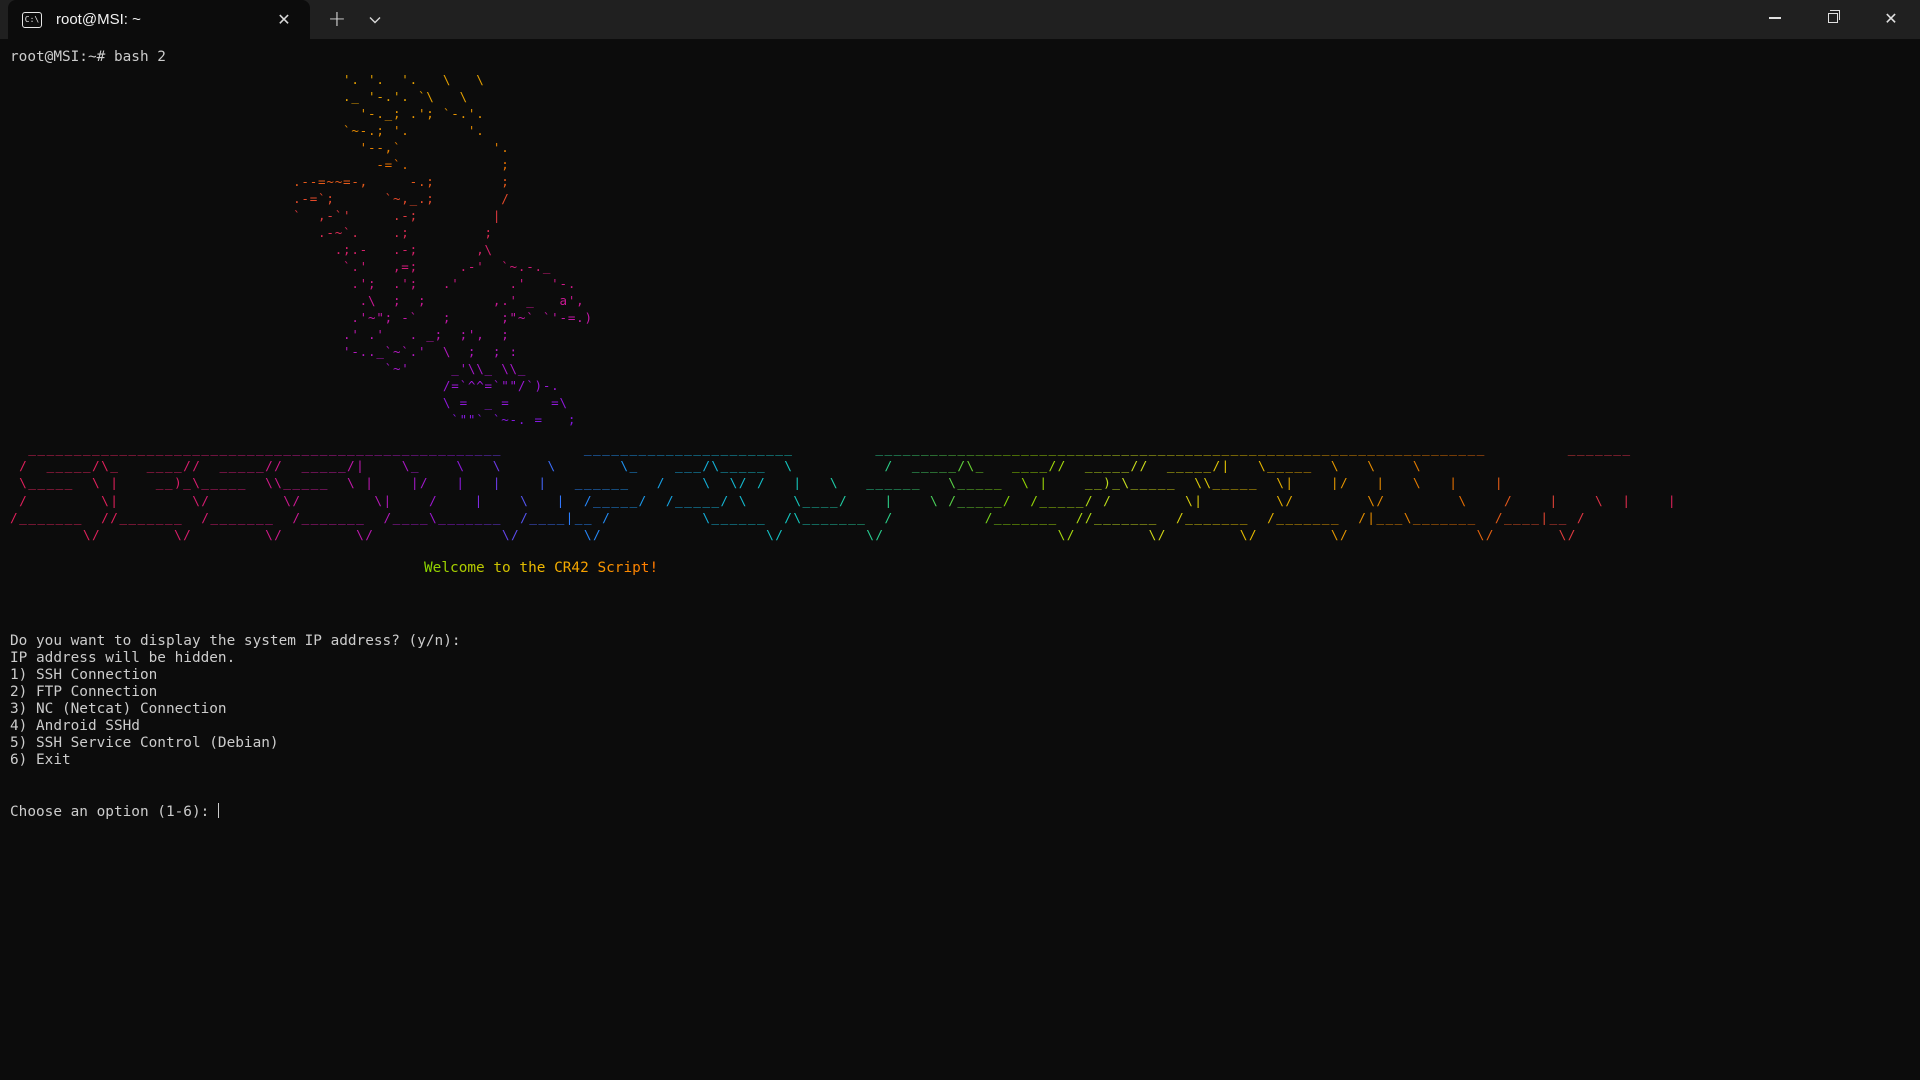 This screenshot has width=1920, height=1080. I want to click on ascii-art-line: .-=`; `~,_.; /, so click(260, 198).